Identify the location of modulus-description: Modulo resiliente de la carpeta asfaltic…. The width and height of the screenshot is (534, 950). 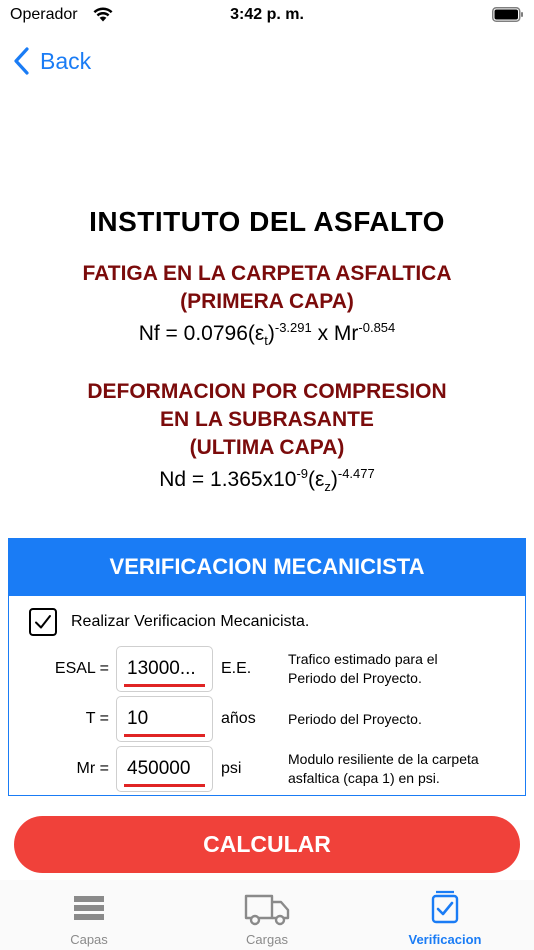
(406, 769).